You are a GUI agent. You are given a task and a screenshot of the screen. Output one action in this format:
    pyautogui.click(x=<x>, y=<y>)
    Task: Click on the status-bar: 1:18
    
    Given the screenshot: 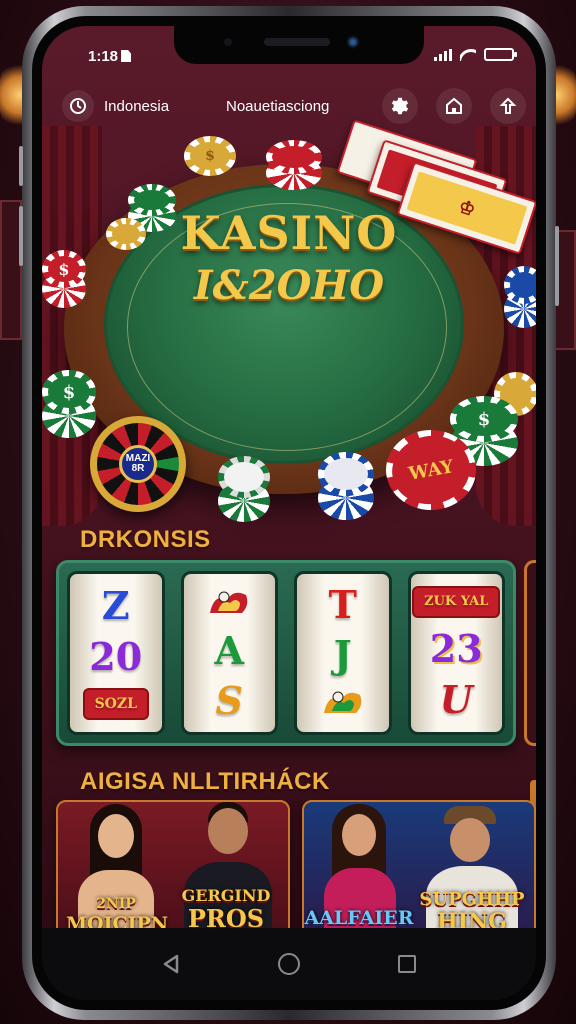 What is the action you would take?
    pyautogui.click(x=289, y=49)
    